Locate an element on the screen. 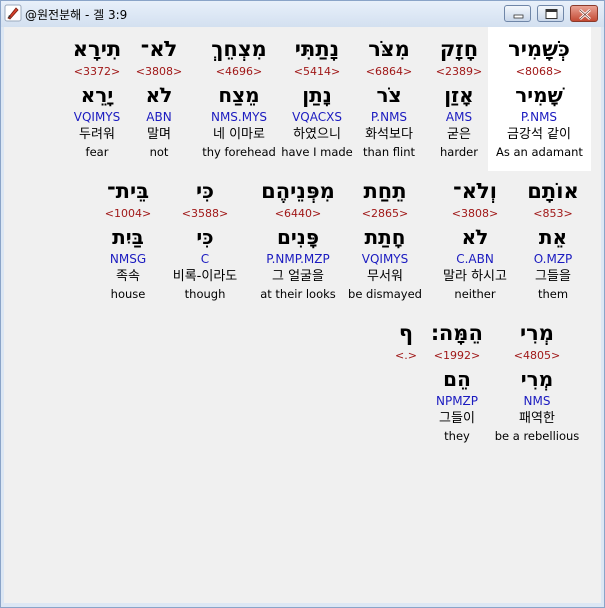 This screenshot has height=608, width=605. english-gloss: house is located at coordinates (128, 294).